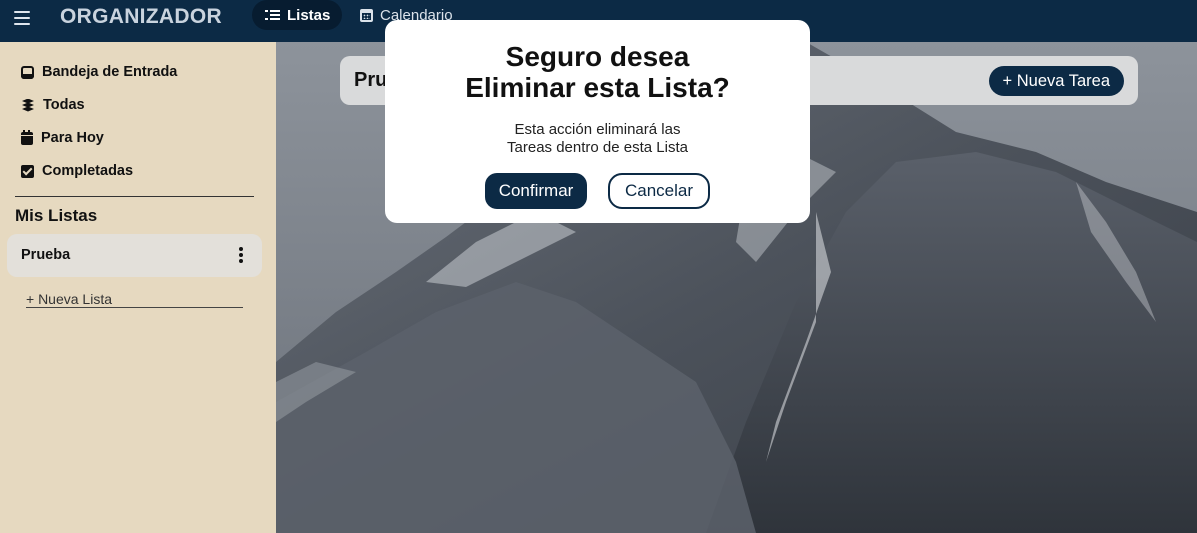  I want to click on sidebar-item-todas: Todas, so click(53, 105).